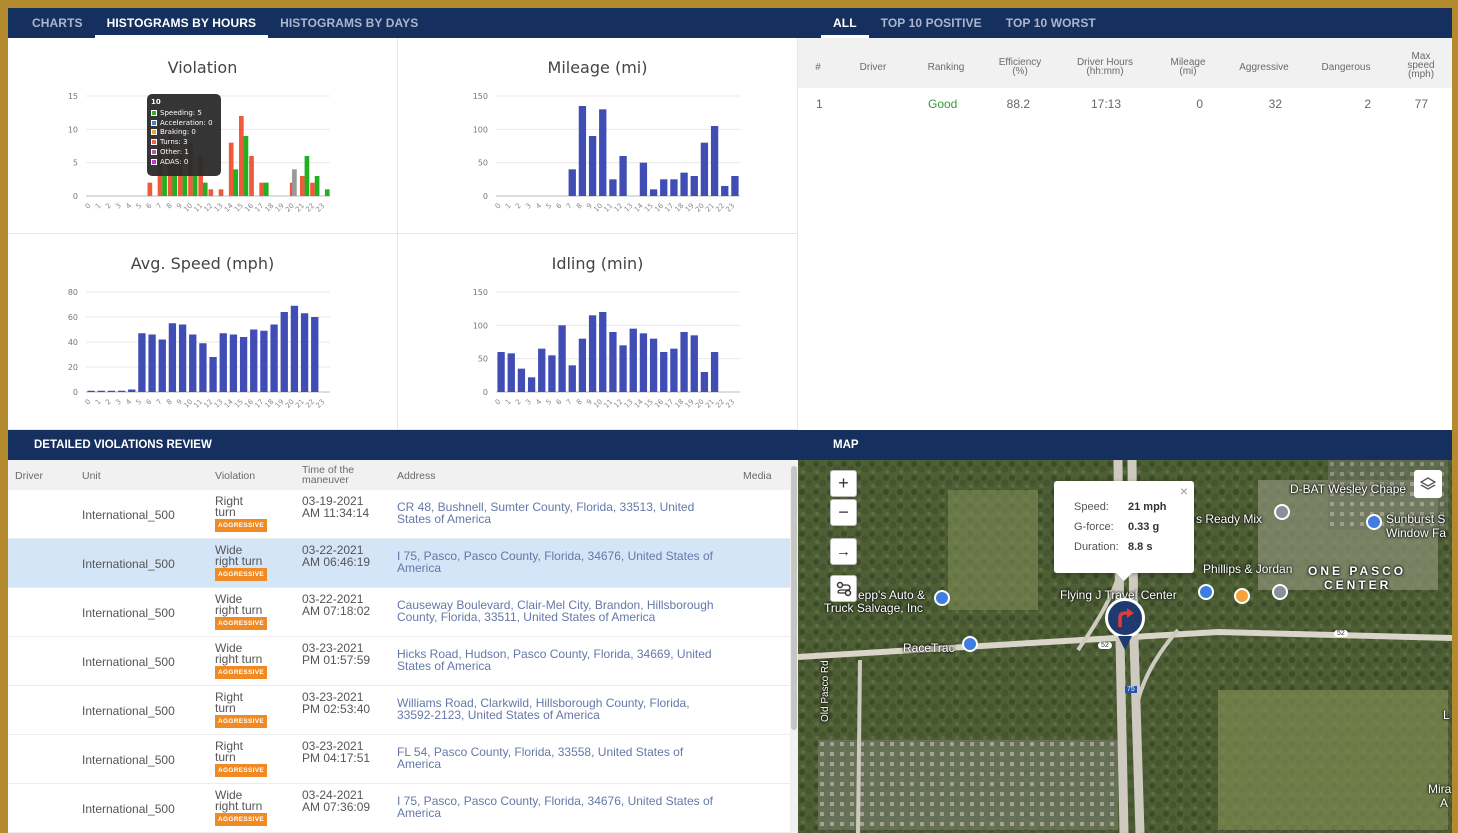  Describe the element at coordinates (946, 68) in the screenshot. I see `col-ranking: Ranking` at that location.